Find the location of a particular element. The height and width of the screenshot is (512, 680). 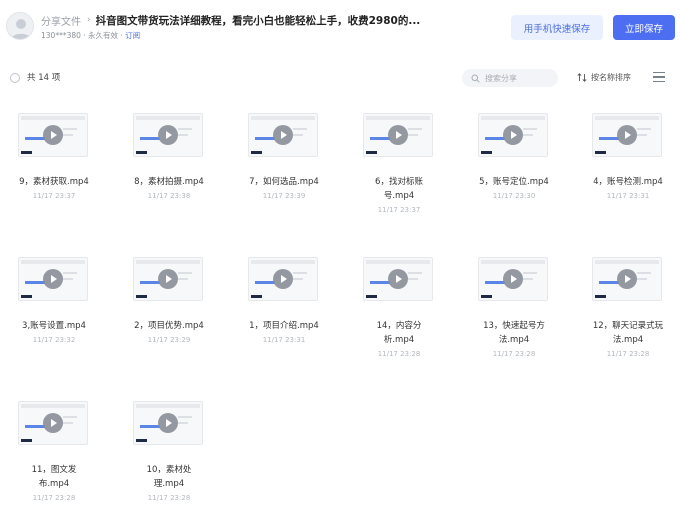

file-name-line: 2，项目优势.mp4 is located at coordinates (169, 326).